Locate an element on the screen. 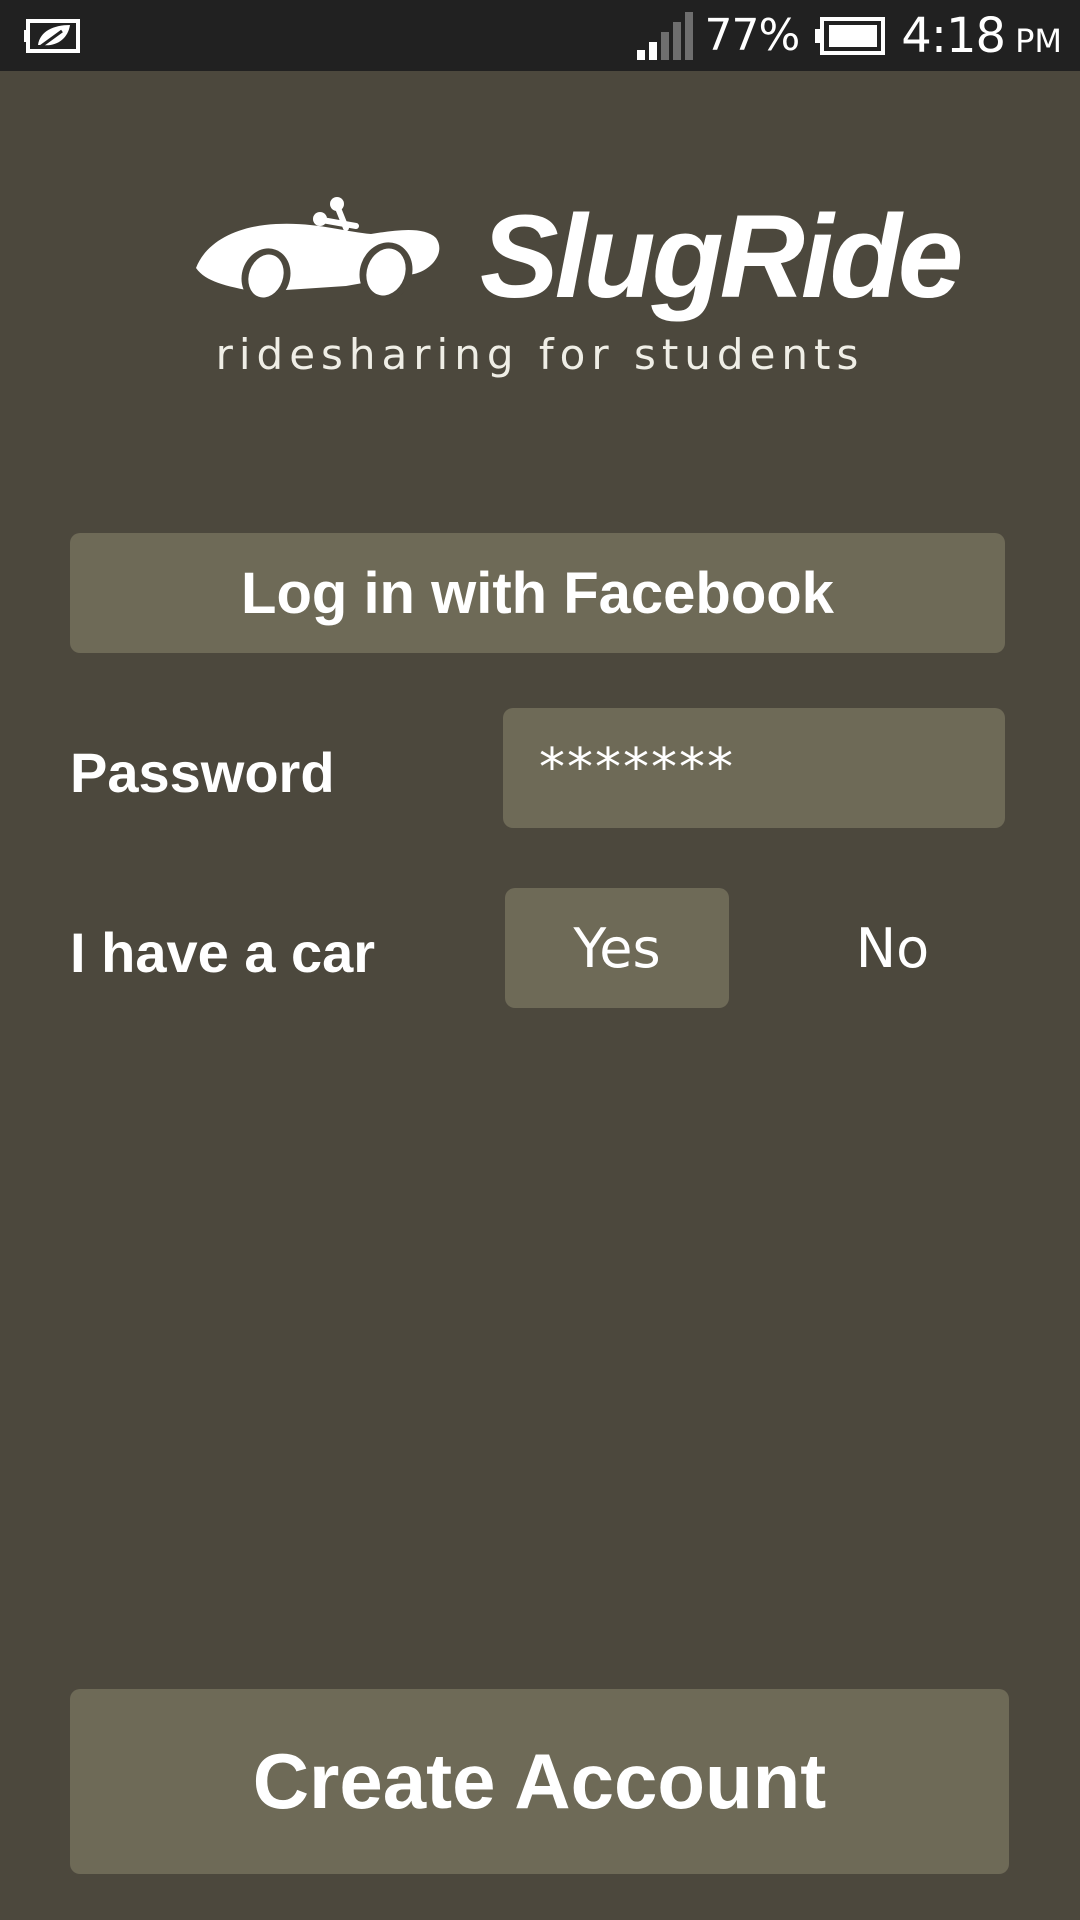 The width and height of the screenshot is (1080, 1920). create-account-button: Create Account is located at coordinates (539, 1781).